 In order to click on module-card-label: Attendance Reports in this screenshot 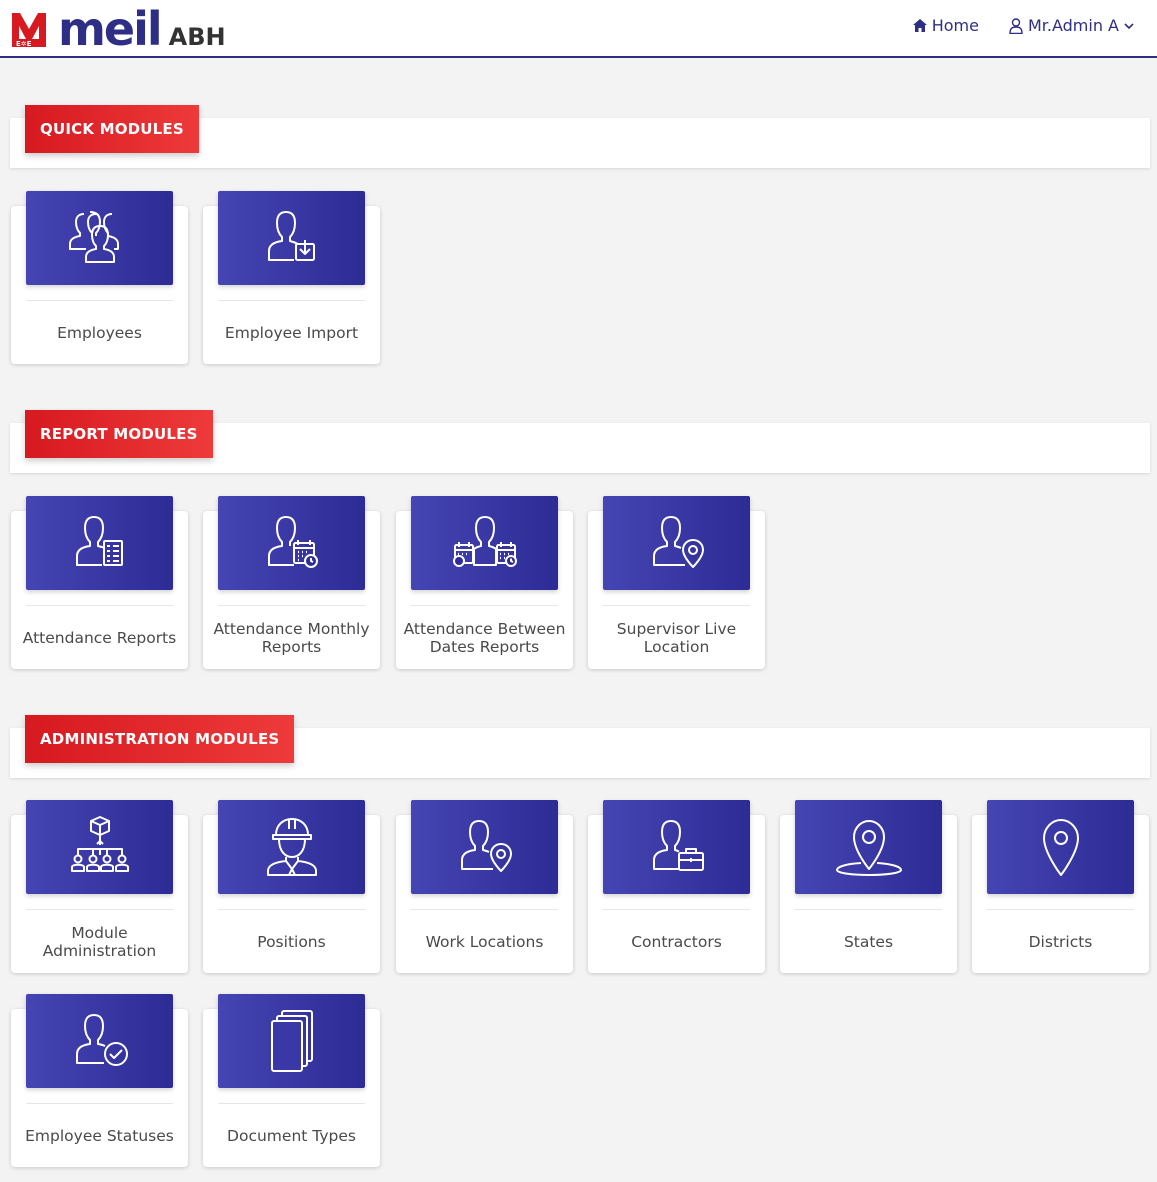, I will do `click(99, 637)`.